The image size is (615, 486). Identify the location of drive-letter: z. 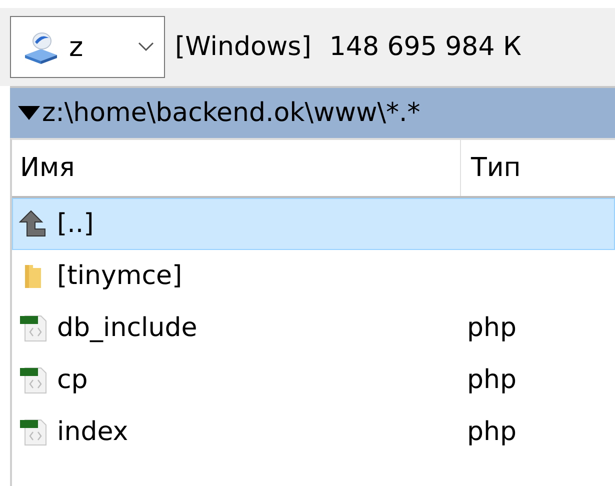
(76, 47).